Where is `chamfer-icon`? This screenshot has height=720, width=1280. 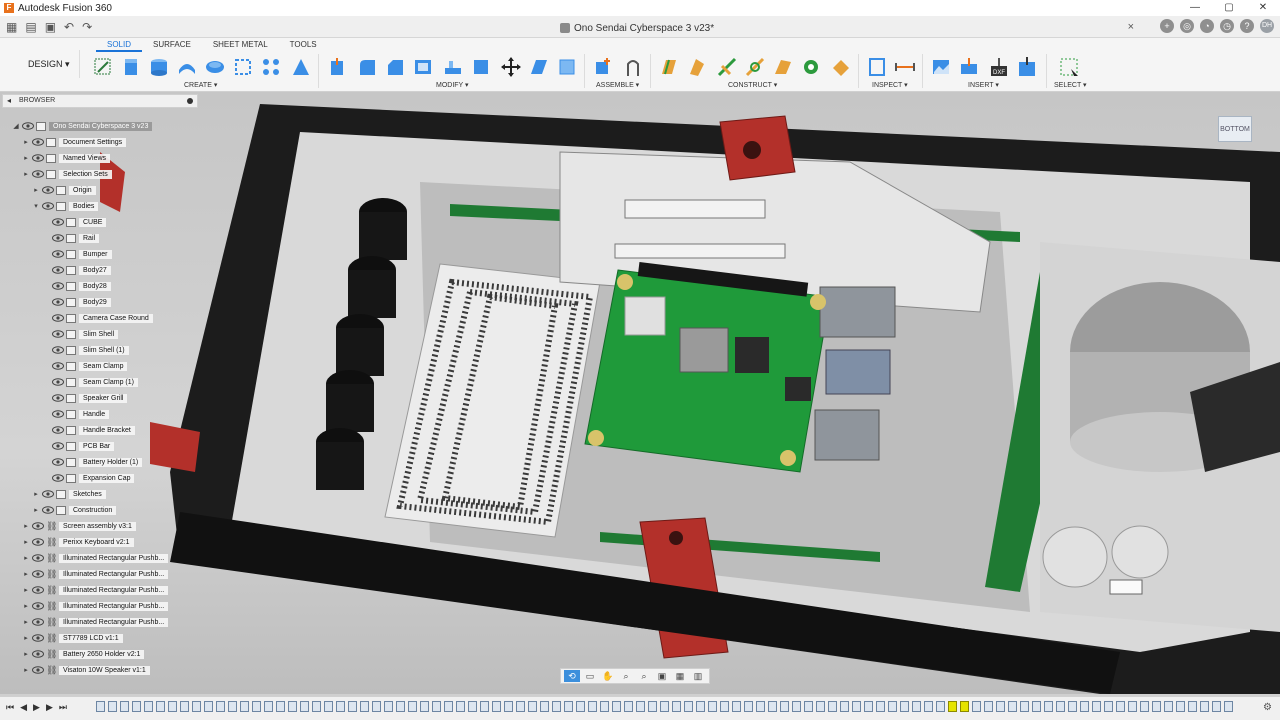
chamfer-icon is located at coordinates (395, 67).